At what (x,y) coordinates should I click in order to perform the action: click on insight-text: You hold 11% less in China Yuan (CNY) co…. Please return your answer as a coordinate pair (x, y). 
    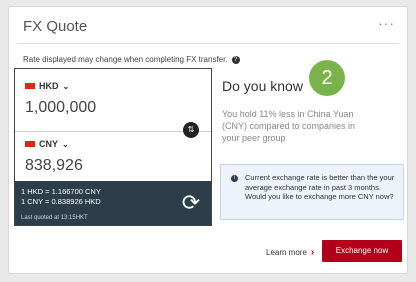
    Looking at the image, I should click on (289, 126).